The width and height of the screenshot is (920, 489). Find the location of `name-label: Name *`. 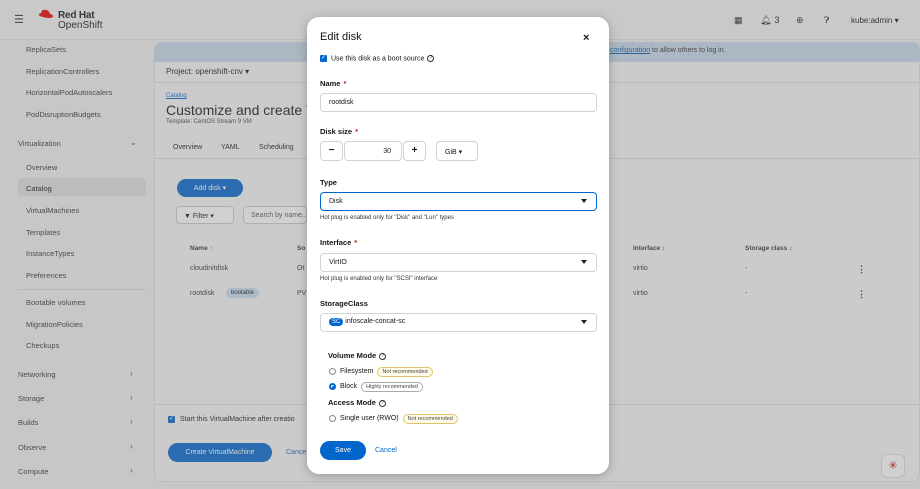

name-label: Name * is located at coordinates (333, 83).